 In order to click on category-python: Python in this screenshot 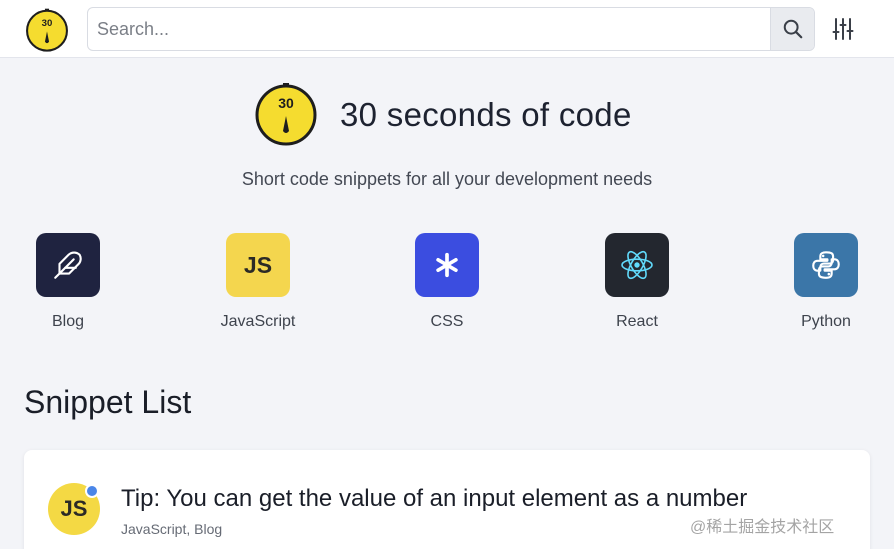, I will do `click(826, 282)`.